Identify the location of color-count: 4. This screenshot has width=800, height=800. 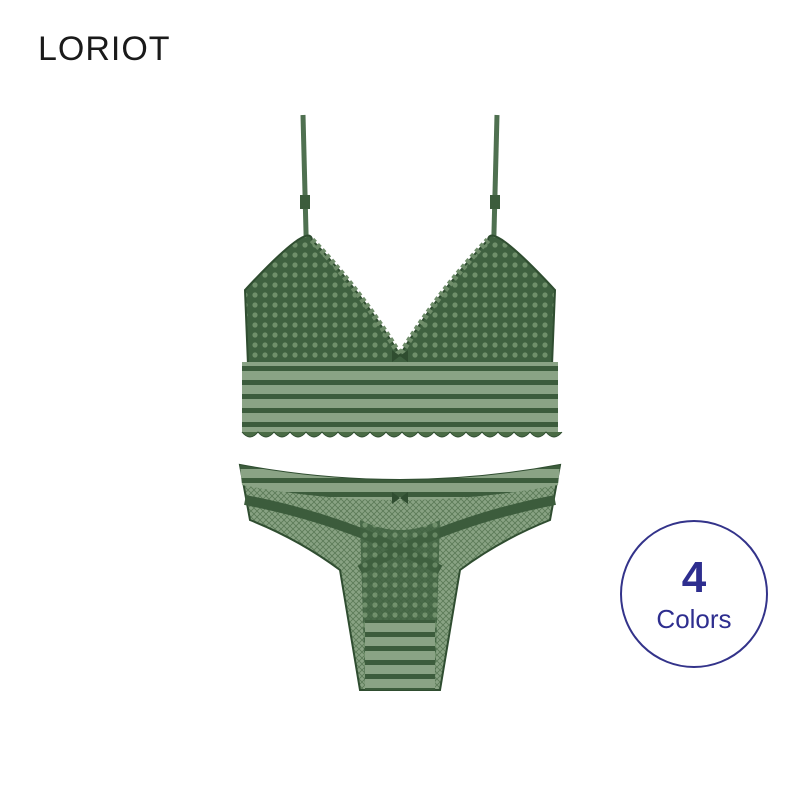
(694, 577).